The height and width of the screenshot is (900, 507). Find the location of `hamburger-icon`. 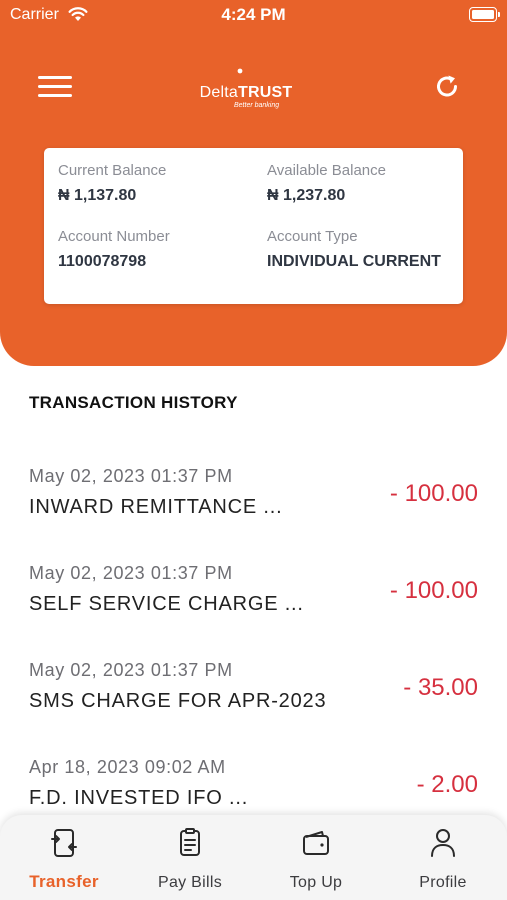

hamburger-icon is located at coordinates (55, 77).